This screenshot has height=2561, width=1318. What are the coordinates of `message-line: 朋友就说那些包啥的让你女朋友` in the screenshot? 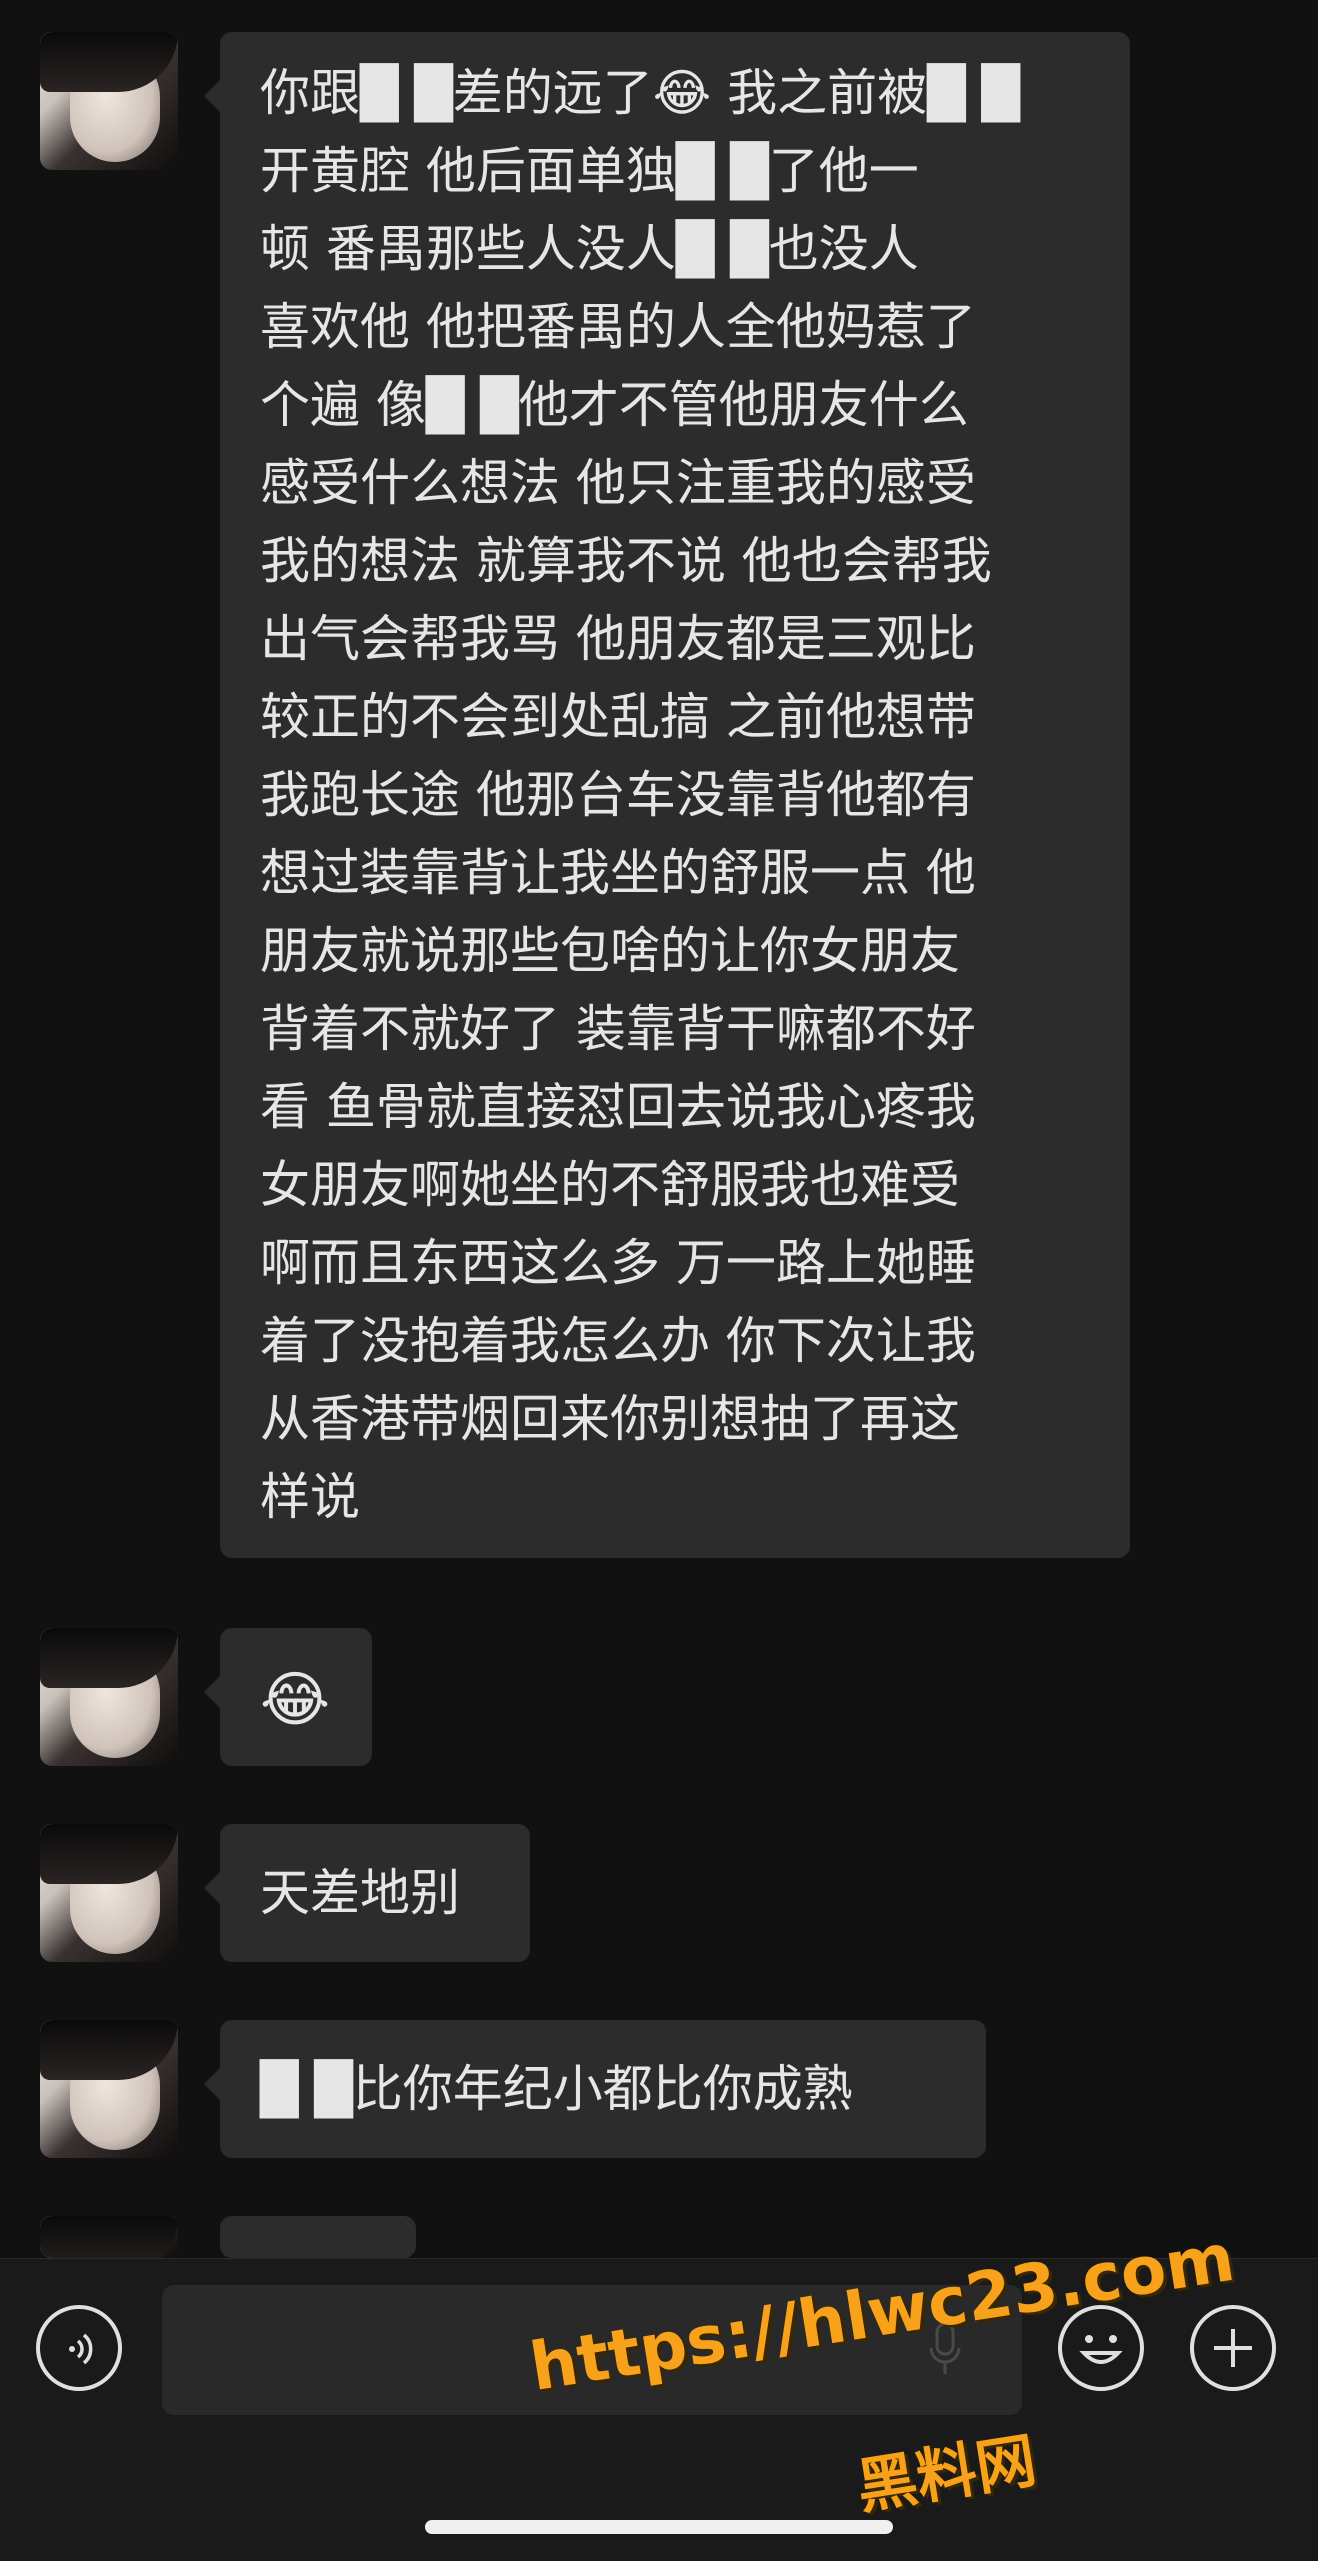 It's located at (610, 951).